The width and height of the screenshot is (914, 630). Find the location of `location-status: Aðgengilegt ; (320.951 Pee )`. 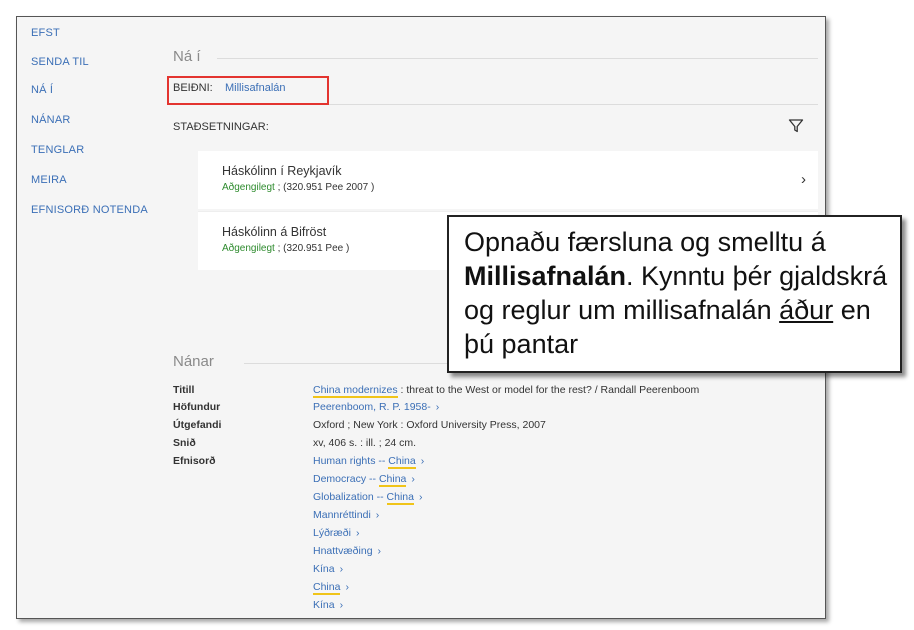

location-status: Aðgengilegt ; (320.951 Pee ) is located at coordinates (285, 248).